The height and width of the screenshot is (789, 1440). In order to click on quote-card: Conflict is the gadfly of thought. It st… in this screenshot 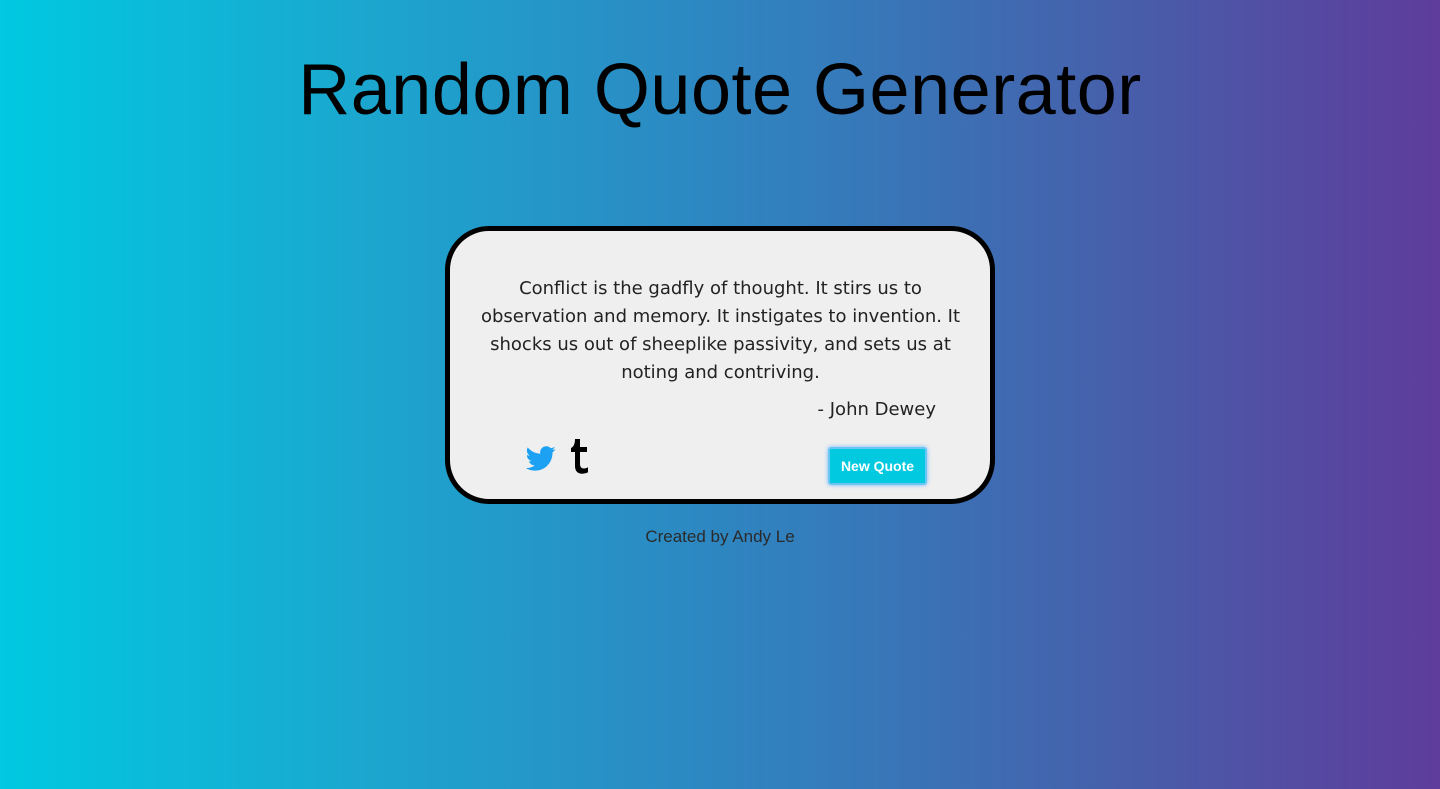, I will do `click(720, 365)`.